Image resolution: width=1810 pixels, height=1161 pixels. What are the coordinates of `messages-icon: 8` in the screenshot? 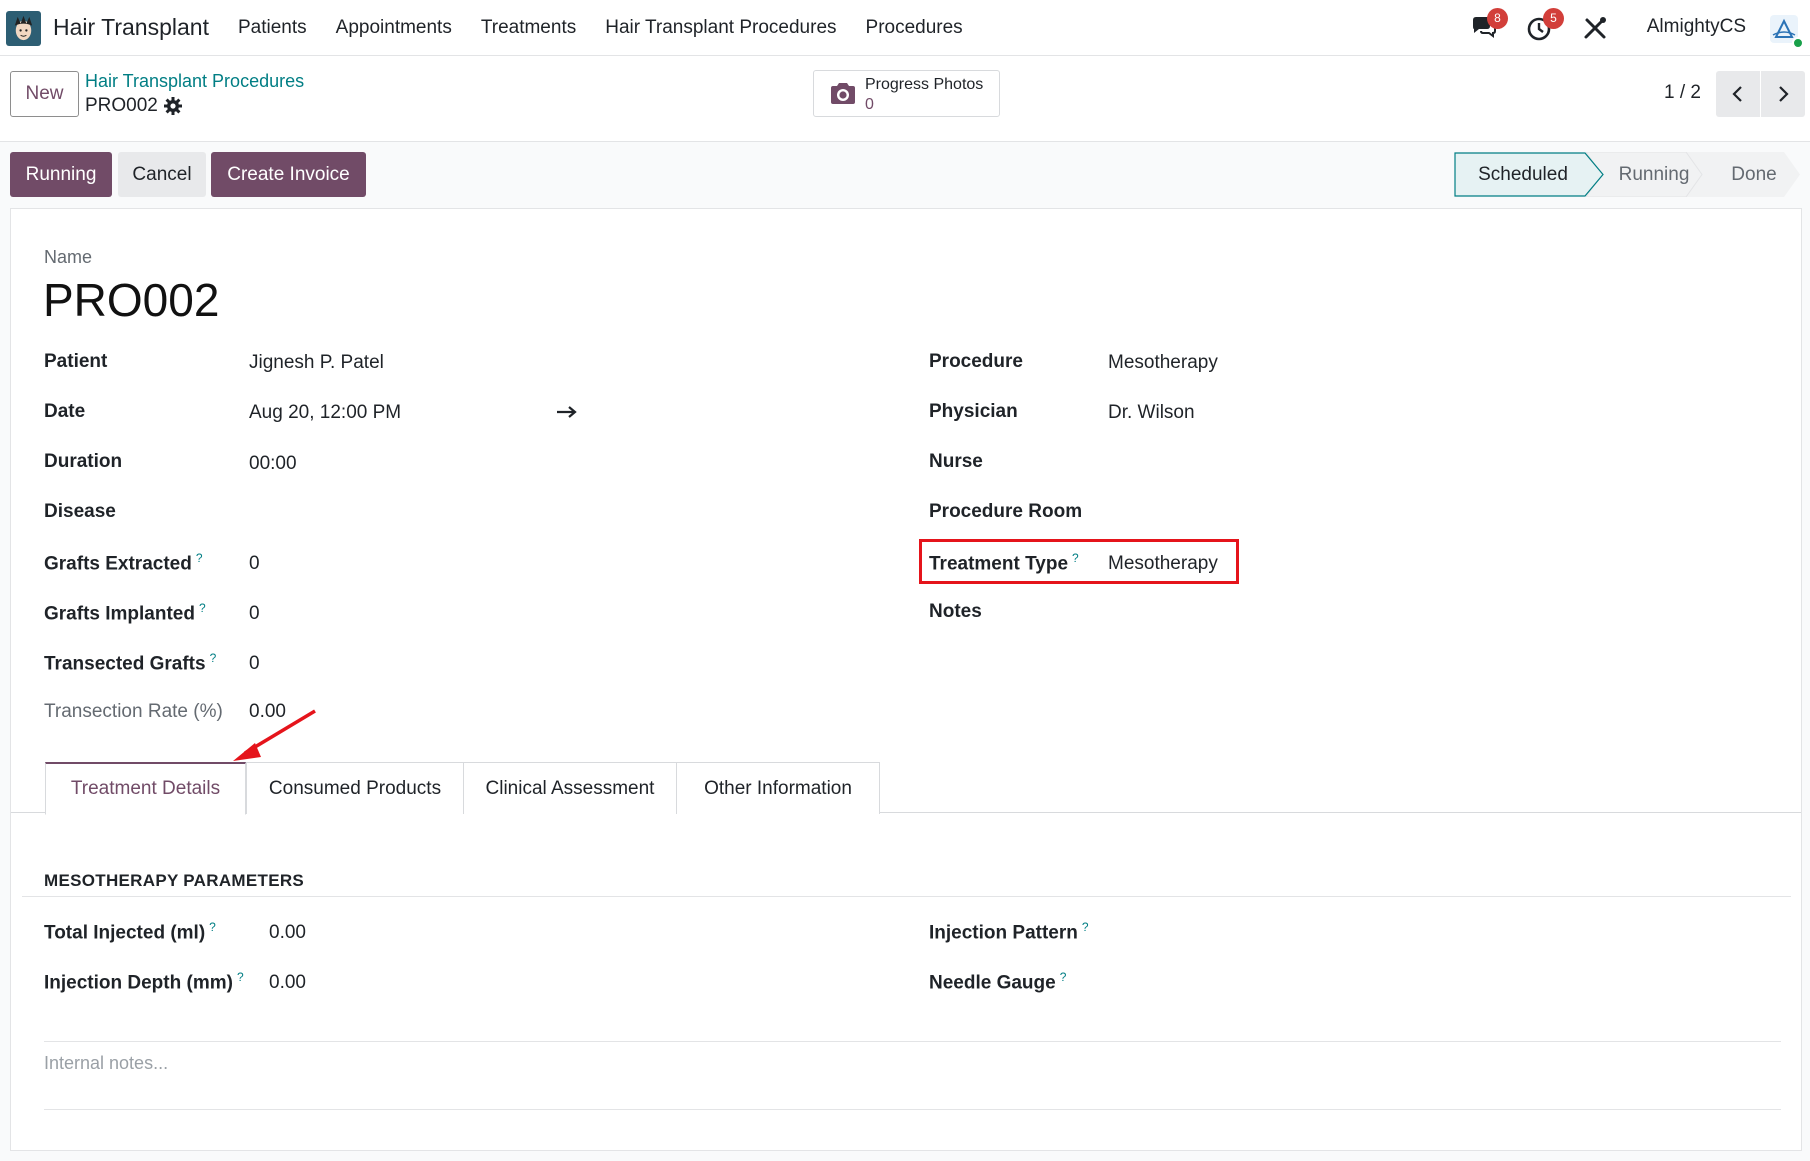 It's located at (1489, 25).